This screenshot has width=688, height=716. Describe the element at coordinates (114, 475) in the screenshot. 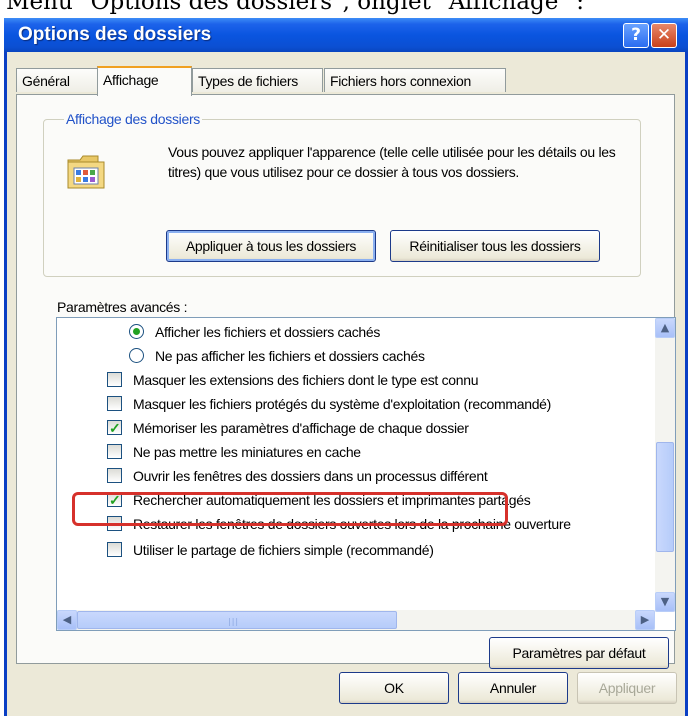

I see `checkbox-separate-process` at that location.